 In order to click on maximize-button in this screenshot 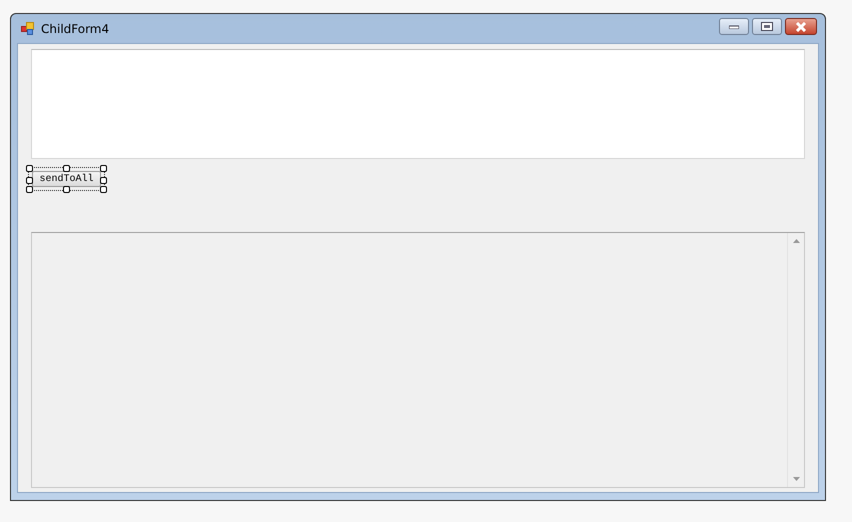, I will do `click(767, 26)`.